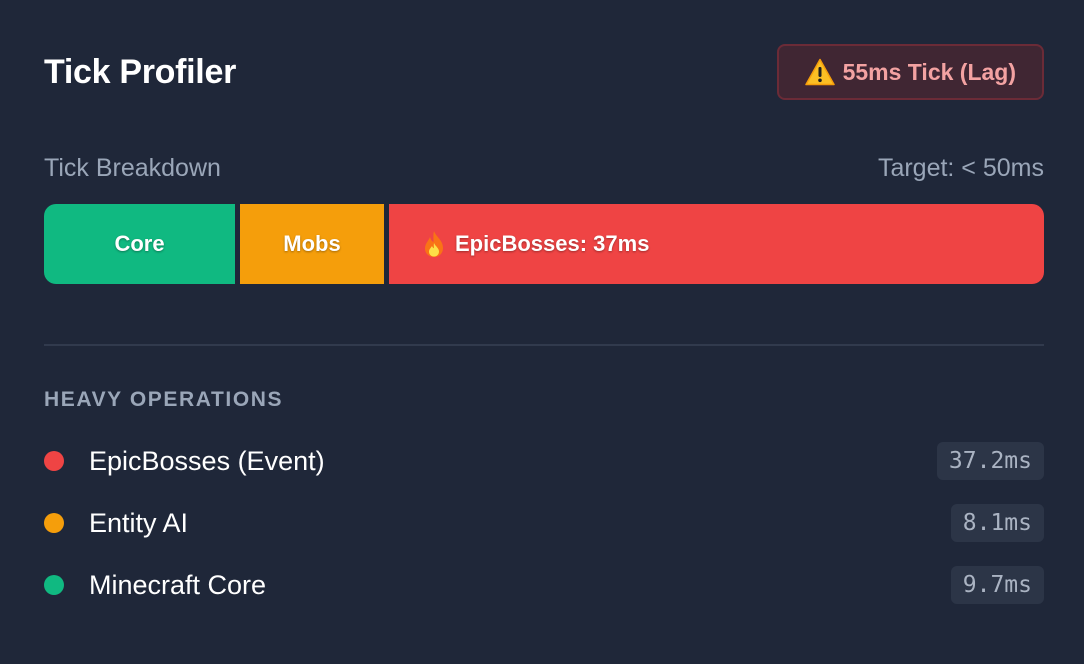 The image size is (1084, 664). What do you see at coordinates (434, 244) in the screenshot?
I see `flame-icon` at bounding box center [434, 244].